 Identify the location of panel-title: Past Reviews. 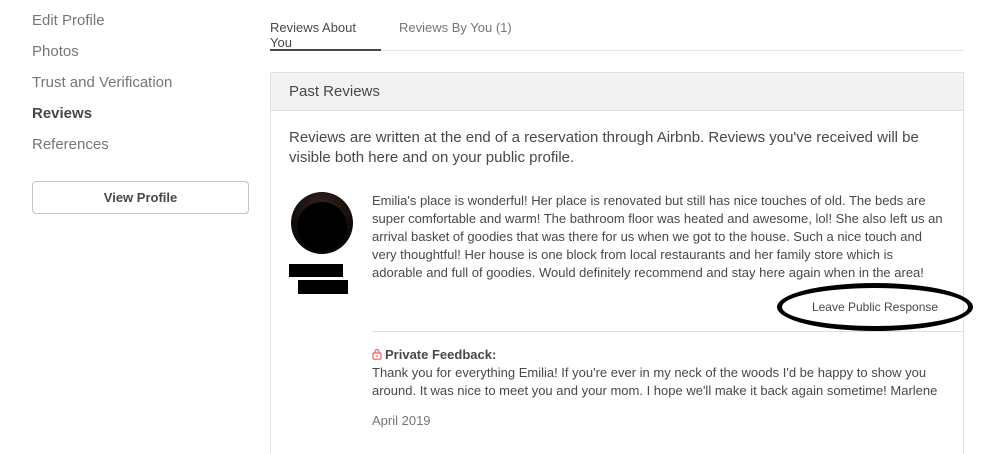
(617, 92).